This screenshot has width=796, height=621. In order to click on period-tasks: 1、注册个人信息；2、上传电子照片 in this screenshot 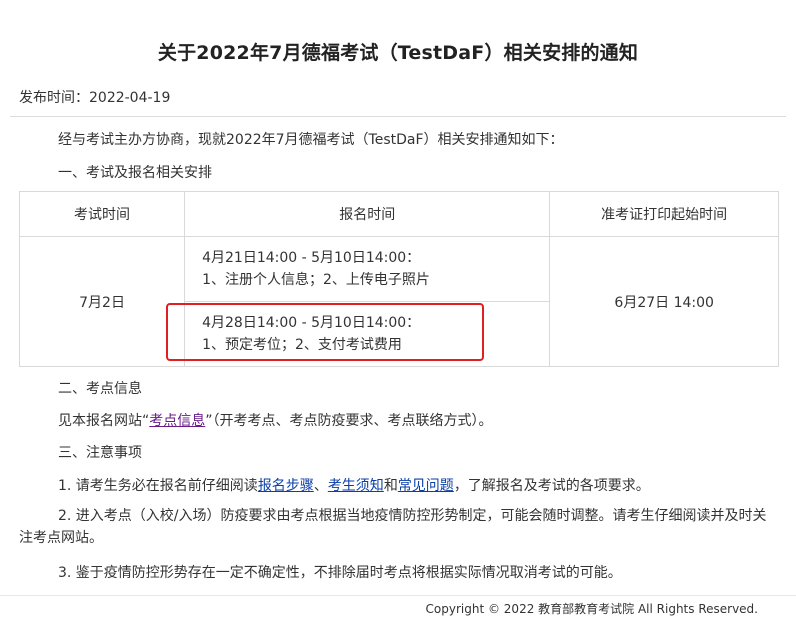, I will do `click(316, 280)`.